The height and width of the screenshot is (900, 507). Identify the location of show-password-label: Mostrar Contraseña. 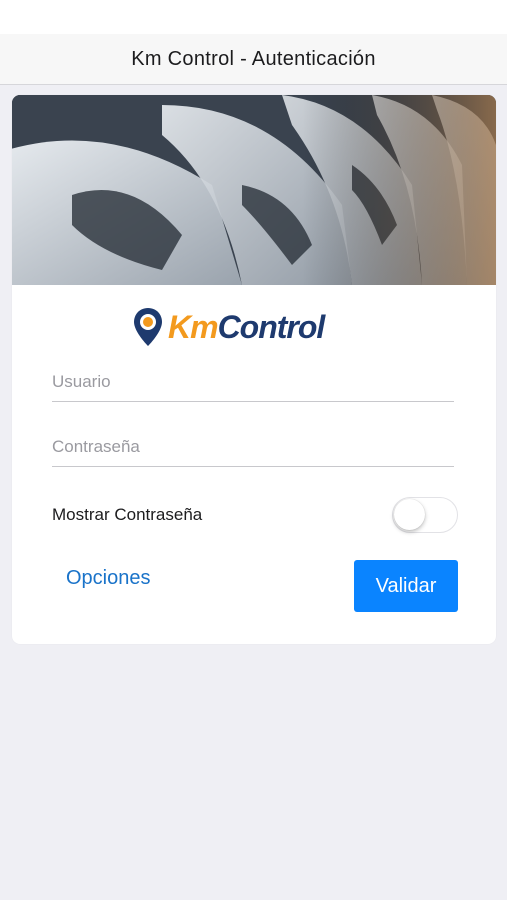
(127, 514).